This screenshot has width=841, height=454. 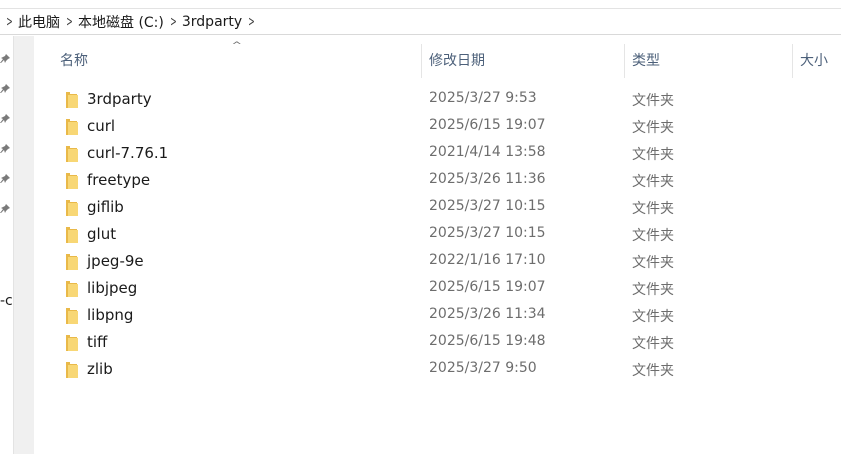 What do you see at coordinates (487, 179) in the screenshot?
I see `file-date: 2025/3/26 11:36` at bounding box center [487, 179].